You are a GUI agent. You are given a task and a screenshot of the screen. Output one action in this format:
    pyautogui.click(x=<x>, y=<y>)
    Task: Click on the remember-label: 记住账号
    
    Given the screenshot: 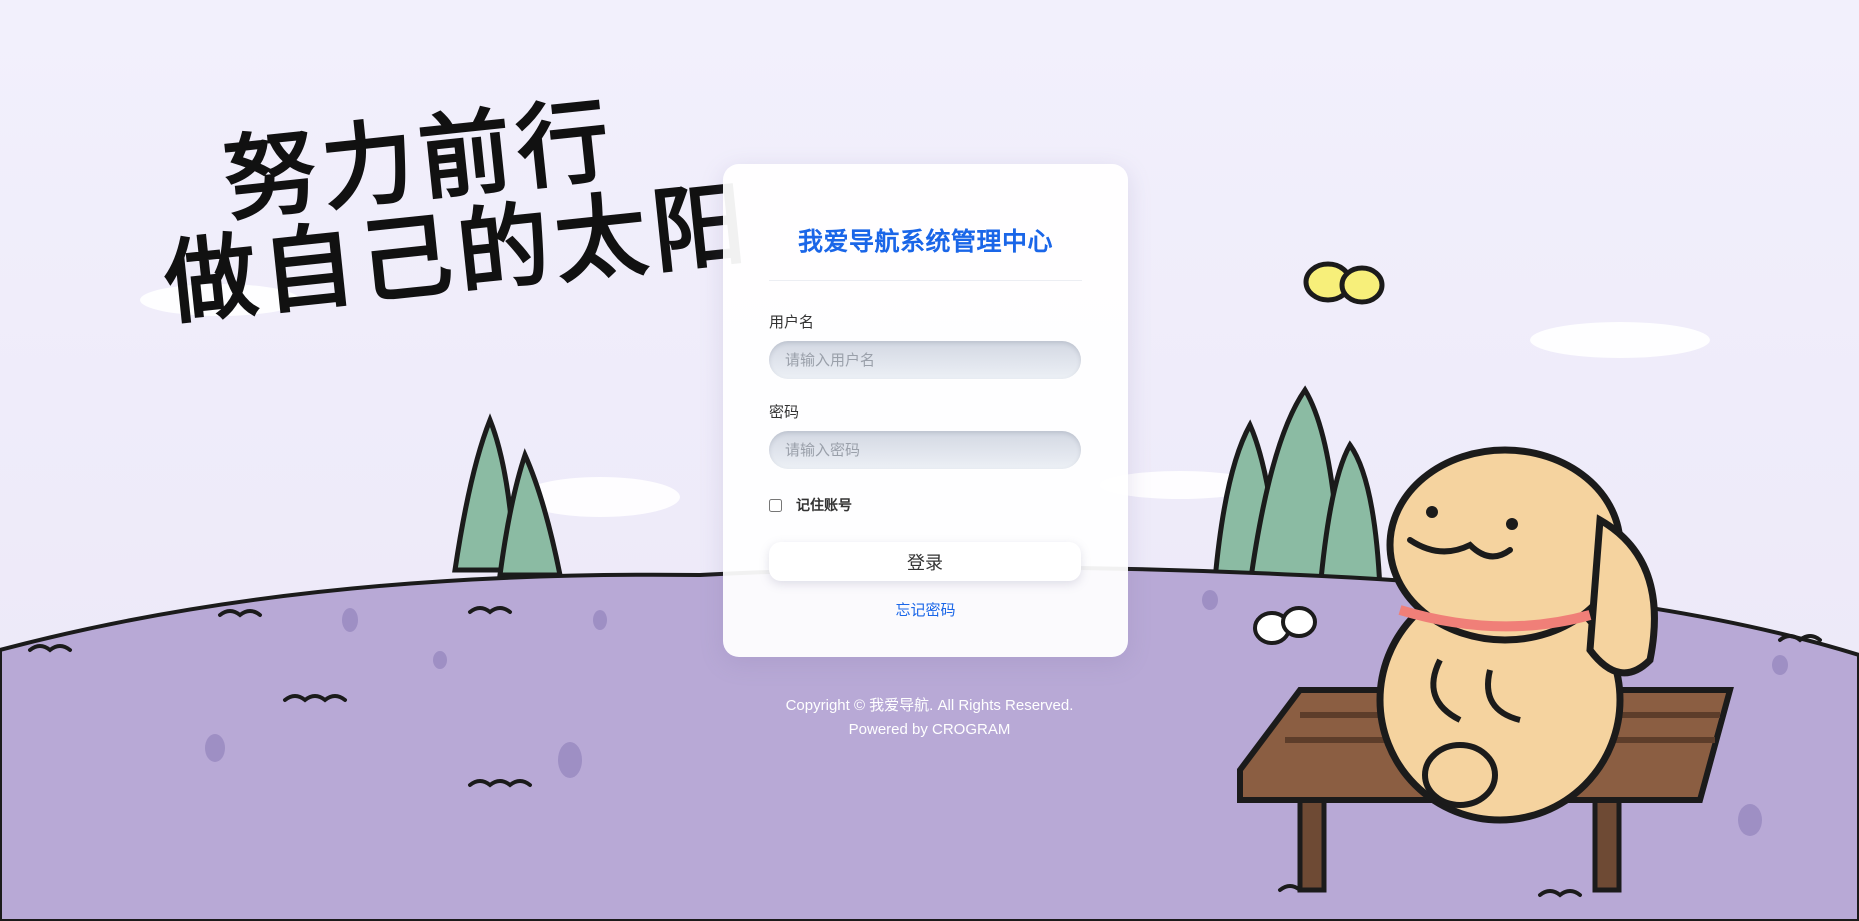 What is the action you would take?
    pyautogui.click(x=824, y=505)
    